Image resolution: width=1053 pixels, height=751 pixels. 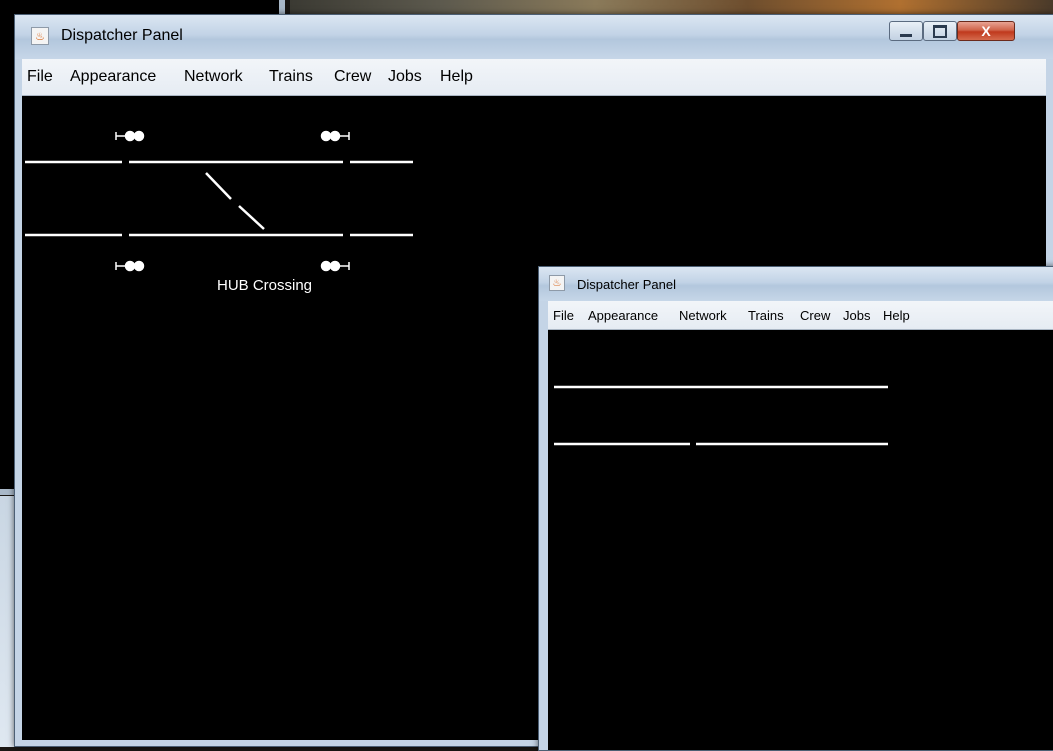 What do you see at coordinates (7, 621) in the screenshot?
I see `background-window-edge` at bounding box center [7, 621].